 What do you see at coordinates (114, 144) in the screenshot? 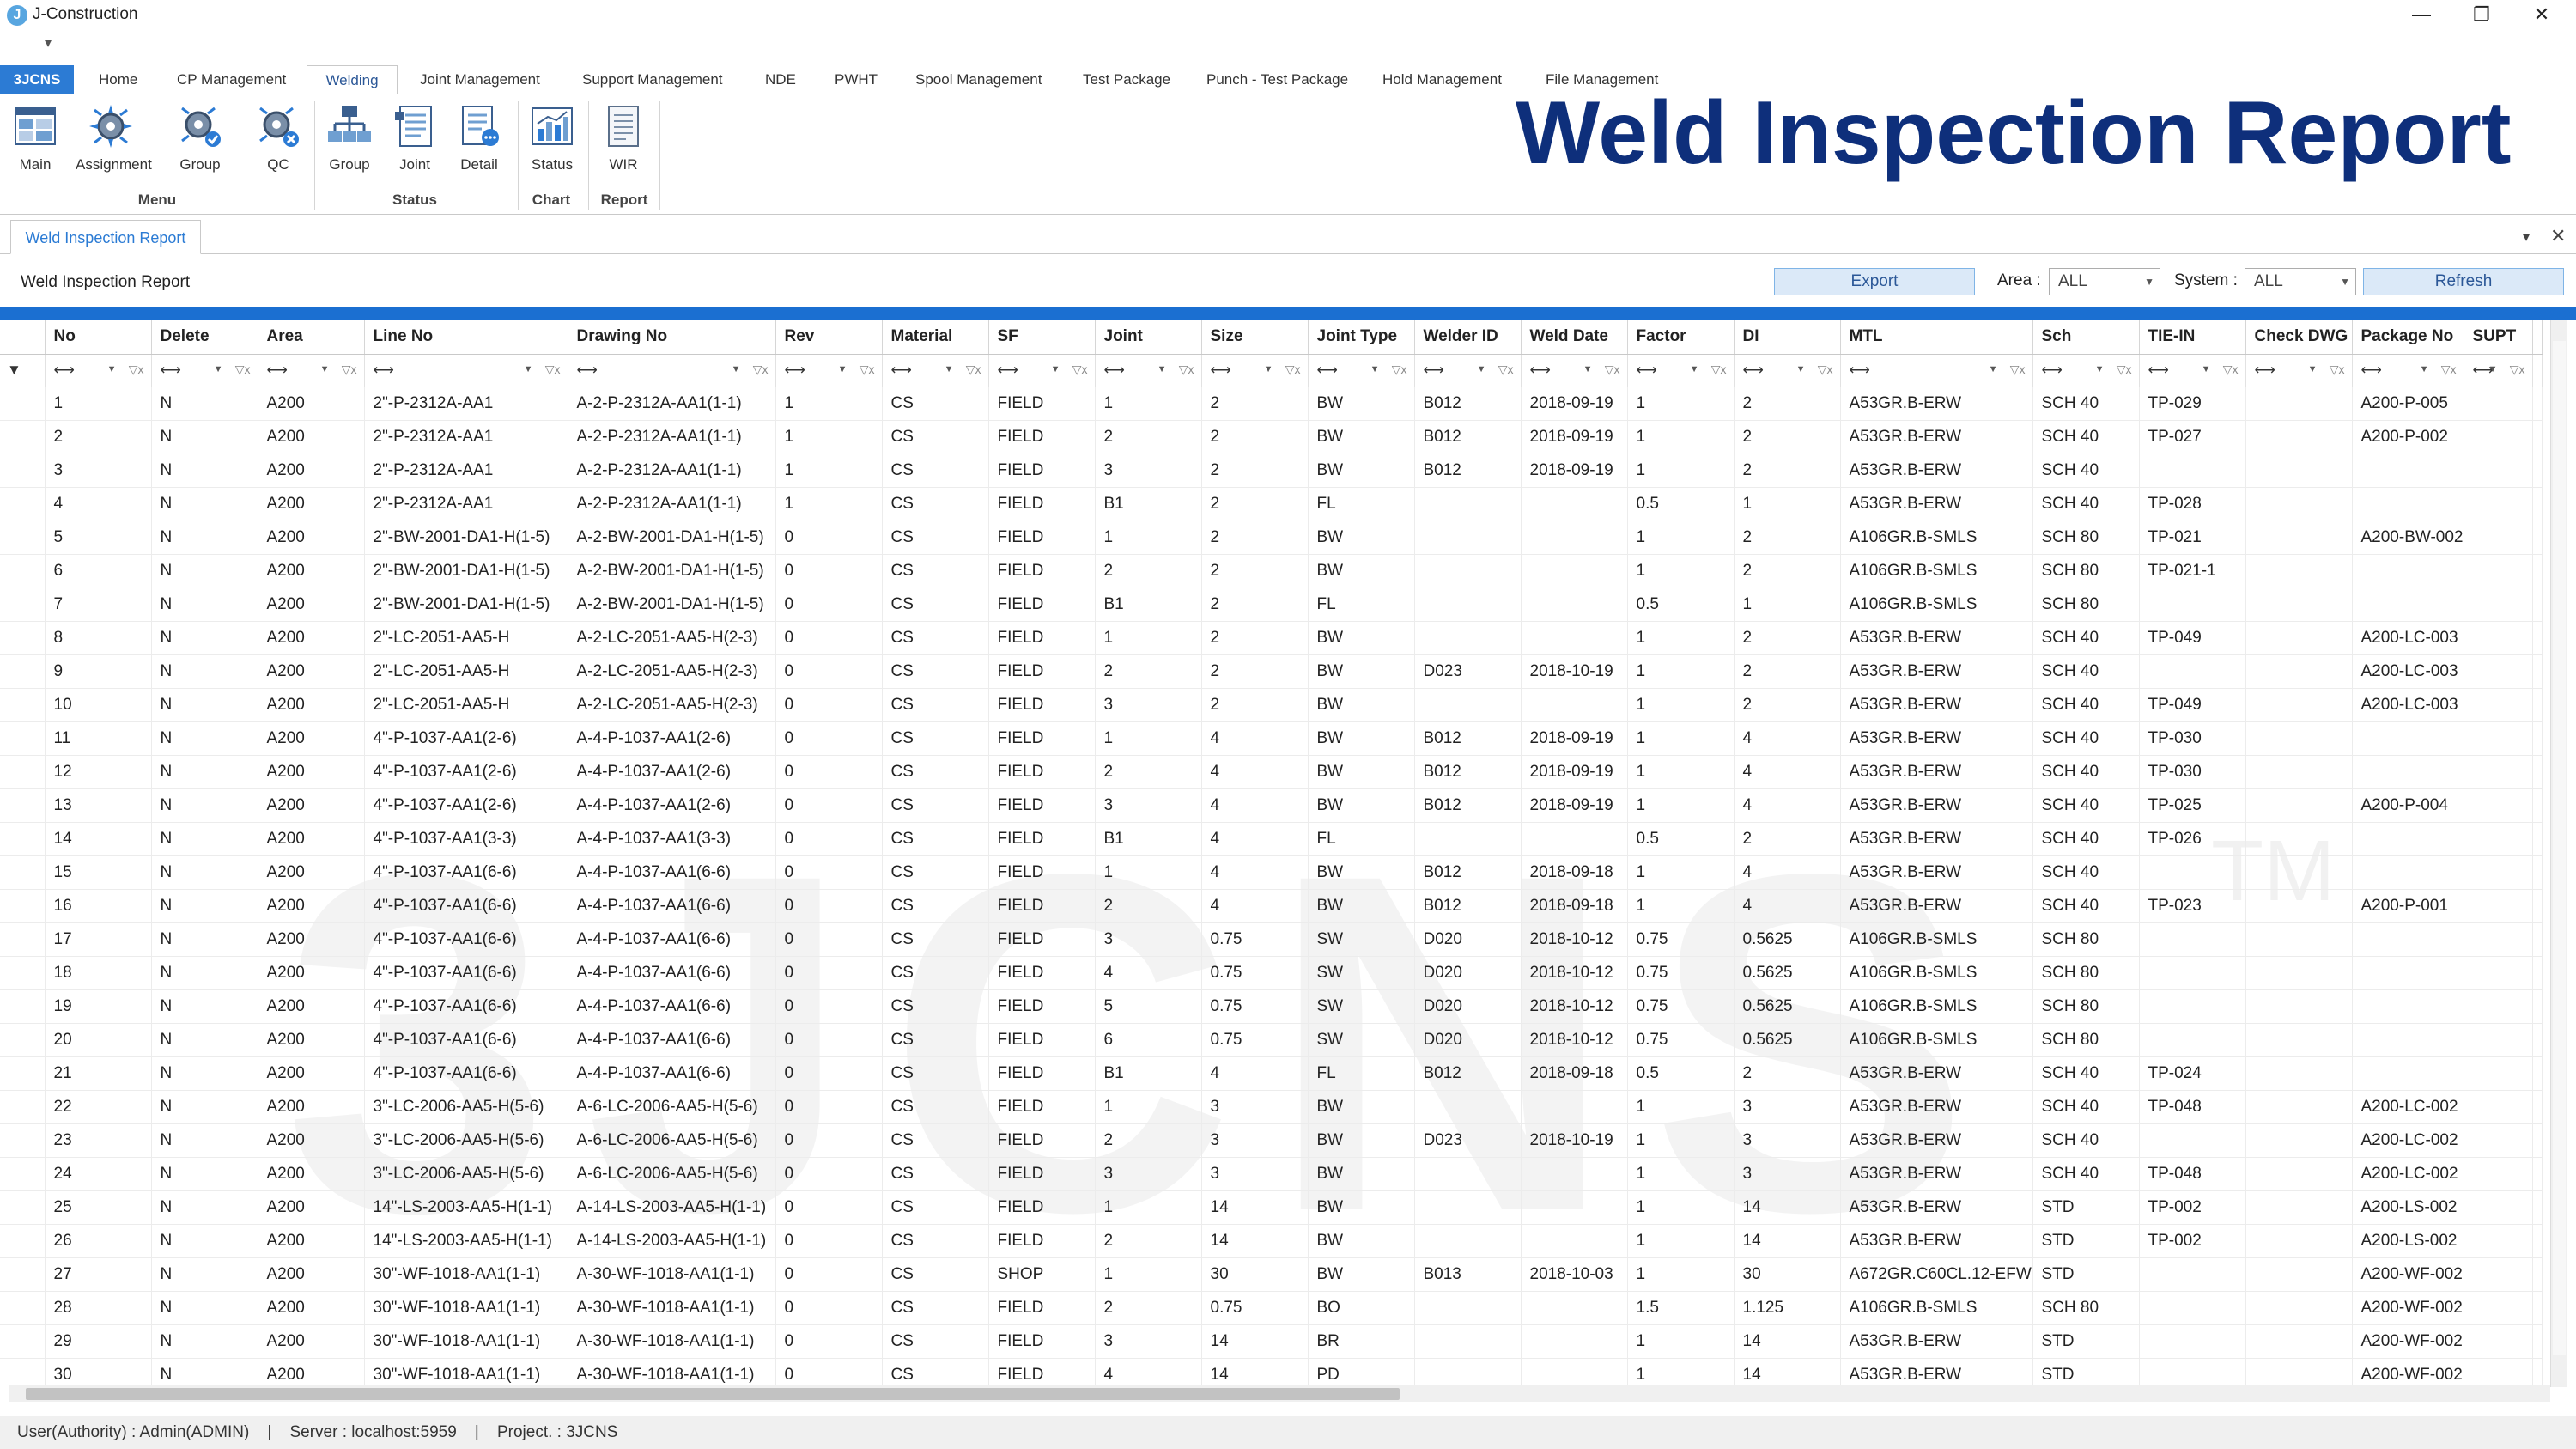
I see `assignment-button: Assignment` at bounding box center [114, 144].